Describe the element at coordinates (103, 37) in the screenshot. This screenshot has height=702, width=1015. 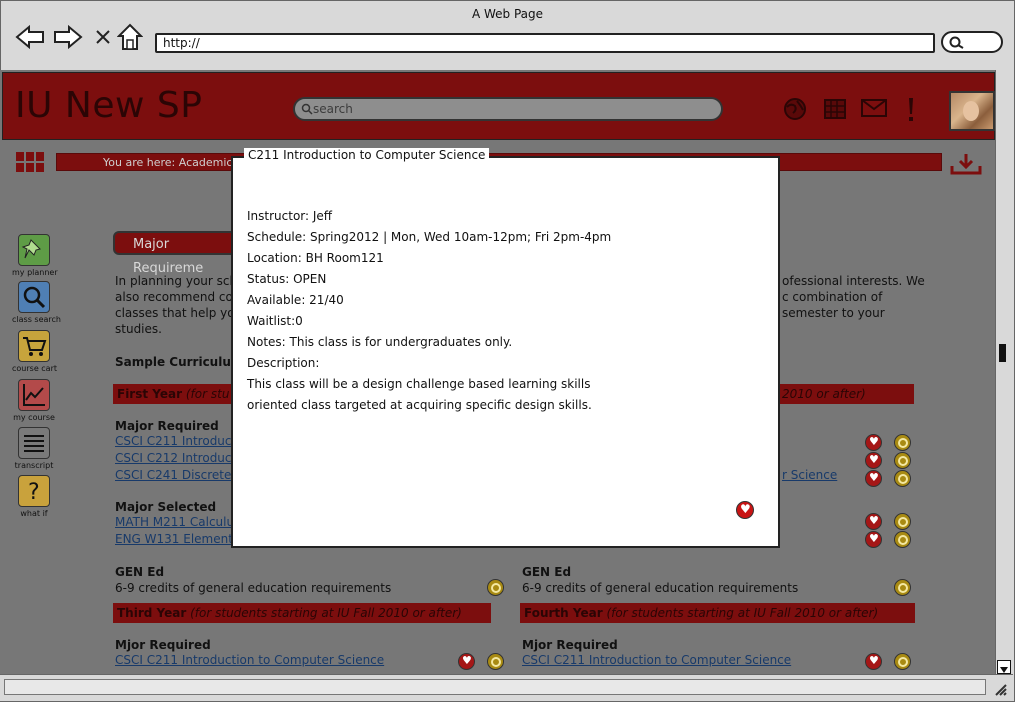
I see `close-icon` at that location.